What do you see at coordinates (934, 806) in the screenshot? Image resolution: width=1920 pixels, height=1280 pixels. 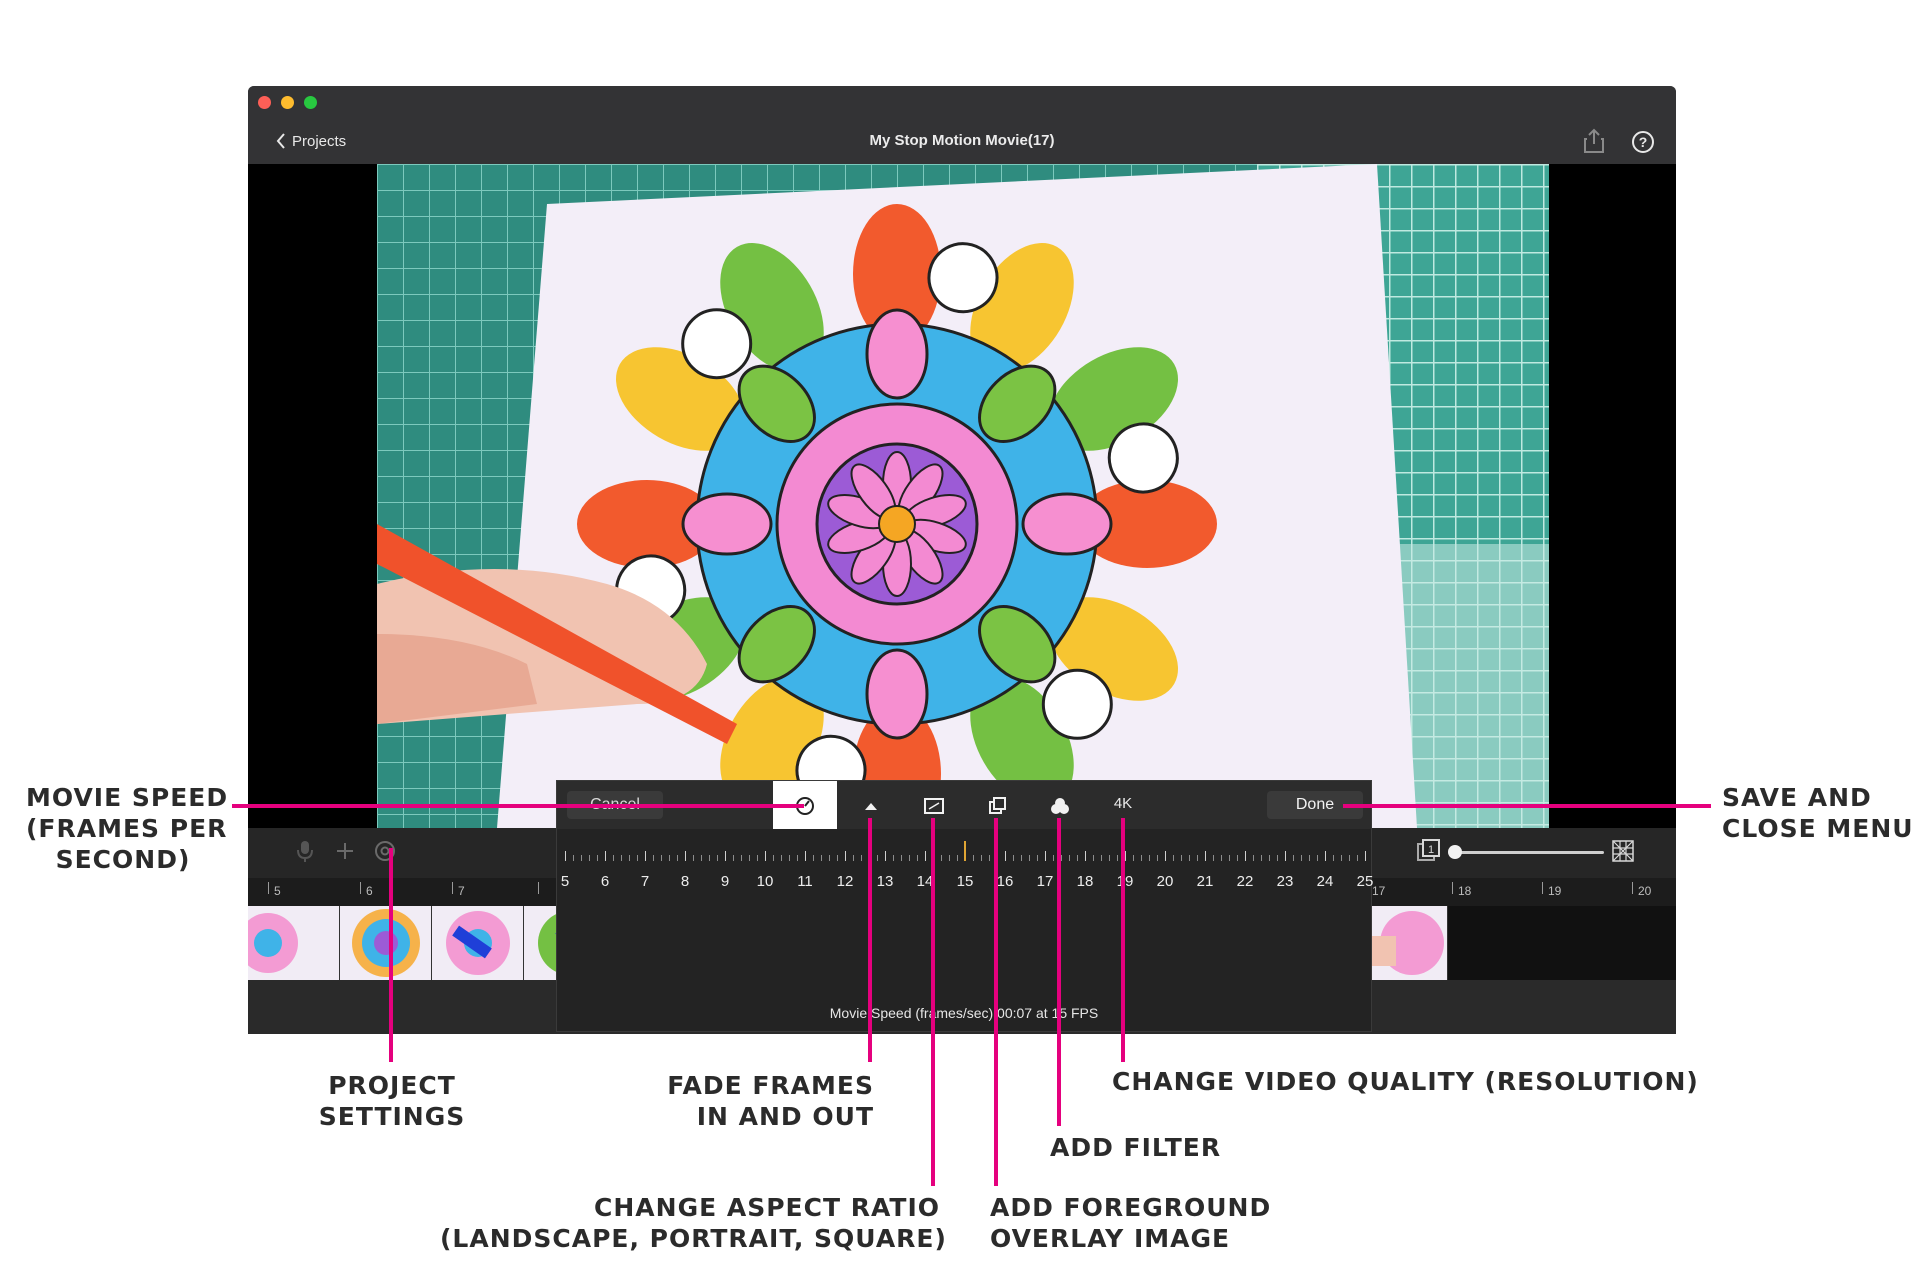 I see `aspect-ratio-tab` at bounding box center [934, 806].